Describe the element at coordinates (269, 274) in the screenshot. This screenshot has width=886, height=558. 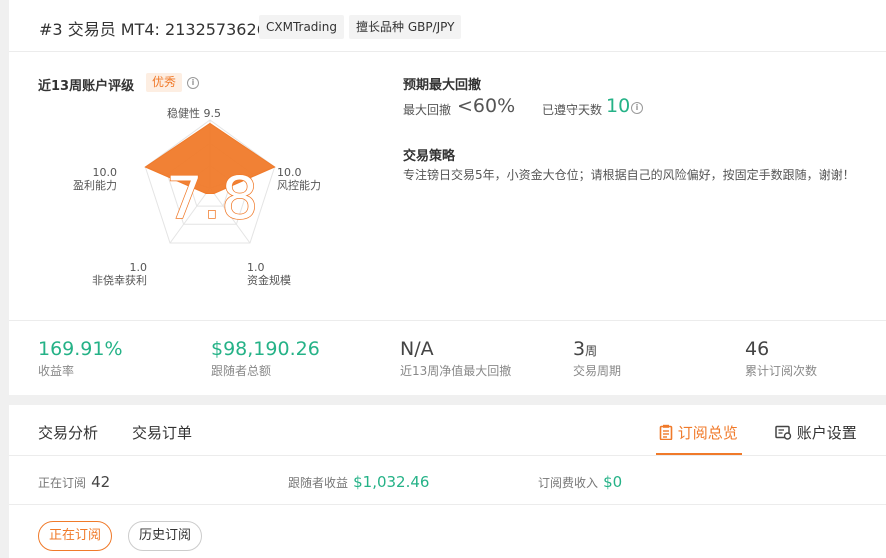
I see `radar-label-capital-scale: 1.0 资金规模` at that location.